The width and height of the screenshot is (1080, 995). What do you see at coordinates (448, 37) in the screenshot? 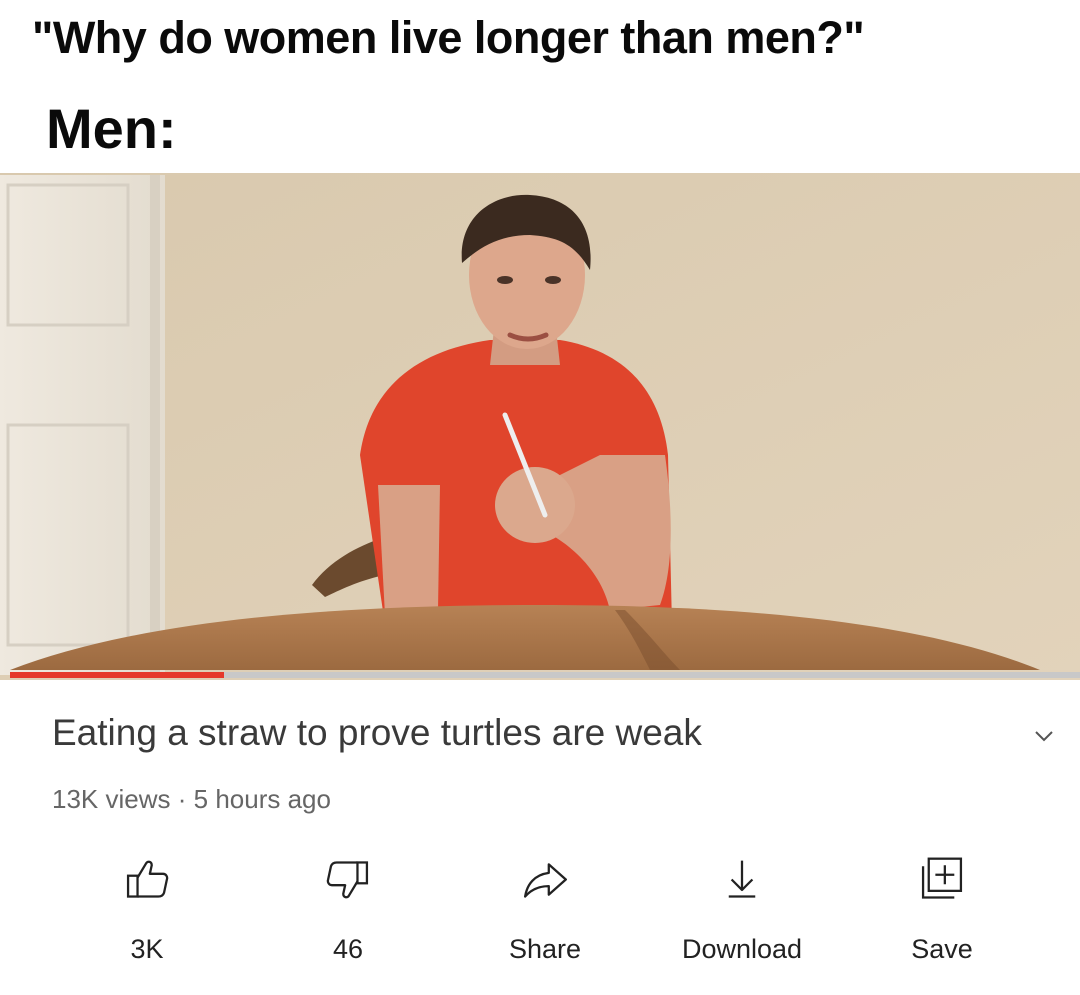
I see `meme-question-text: "Why do women live longer than men?"` at bounding box center [448, 37].